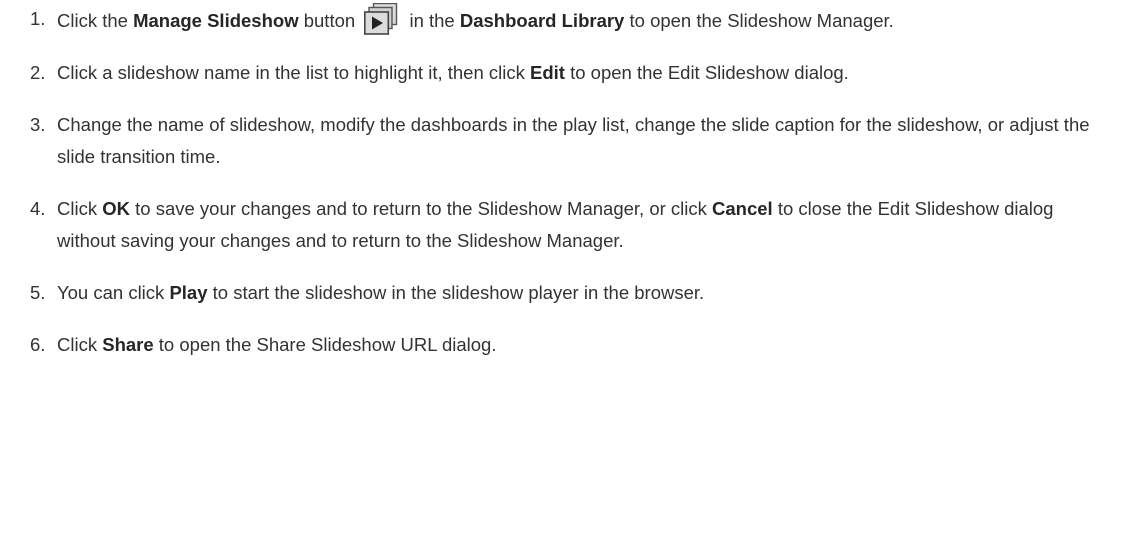  I want to click on share-label: Share, so click(128, 344).